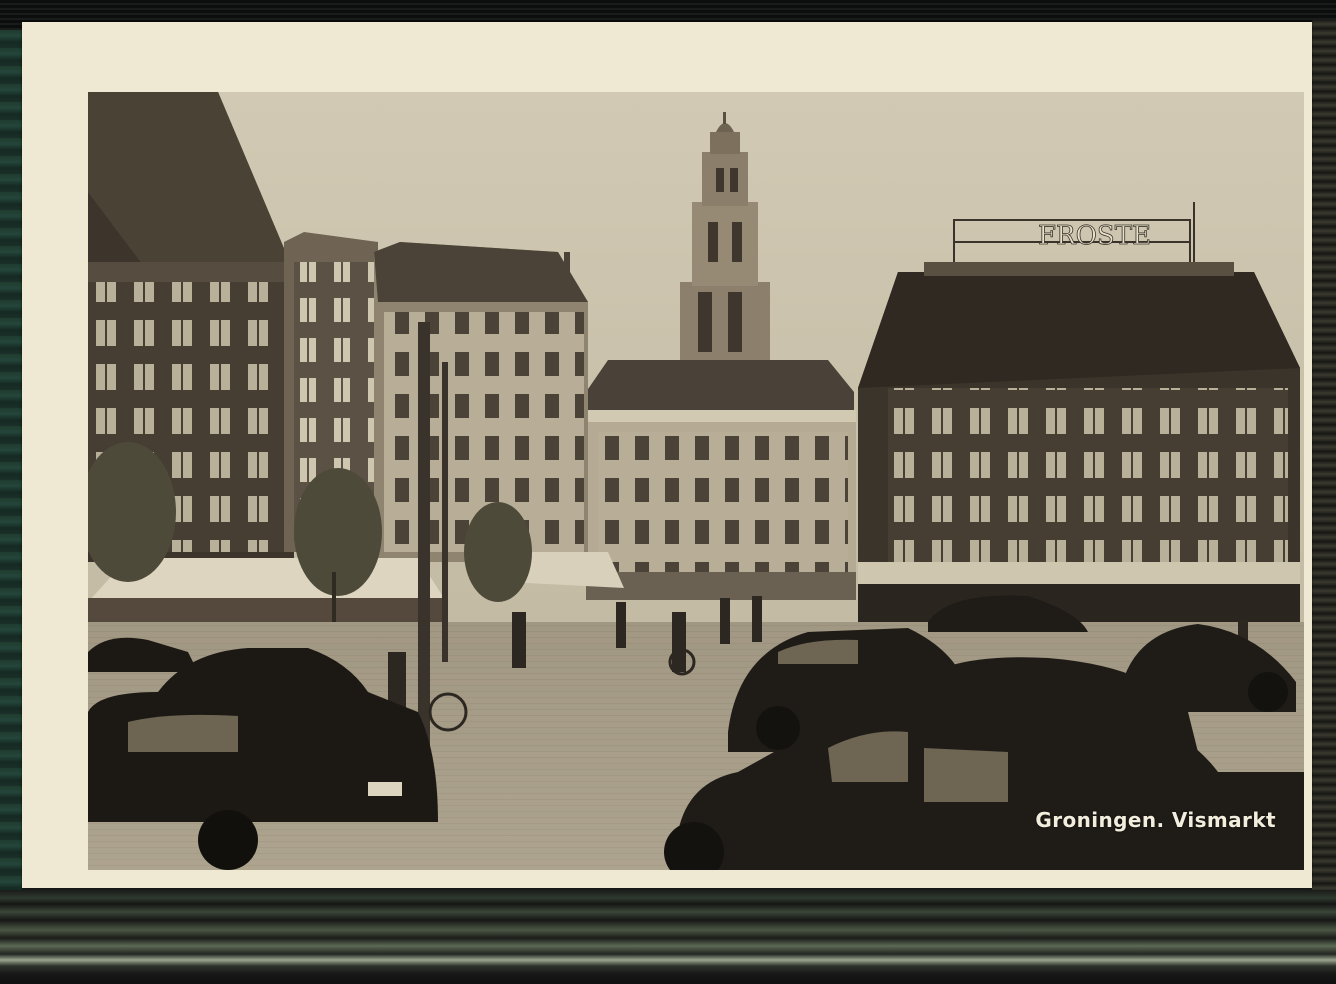  What do you see at coordinates (721, 480) in the screenshot?
I see `town-hall` at bounding box center [721, 480].